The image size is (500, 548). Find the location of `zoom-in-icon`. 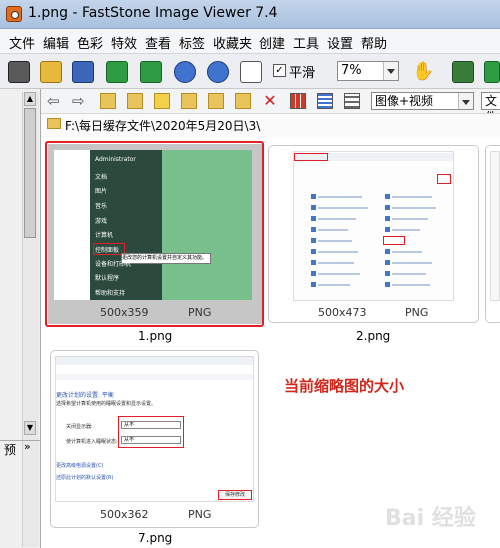

zoom-in-icon is located at coordinates (185, 72).